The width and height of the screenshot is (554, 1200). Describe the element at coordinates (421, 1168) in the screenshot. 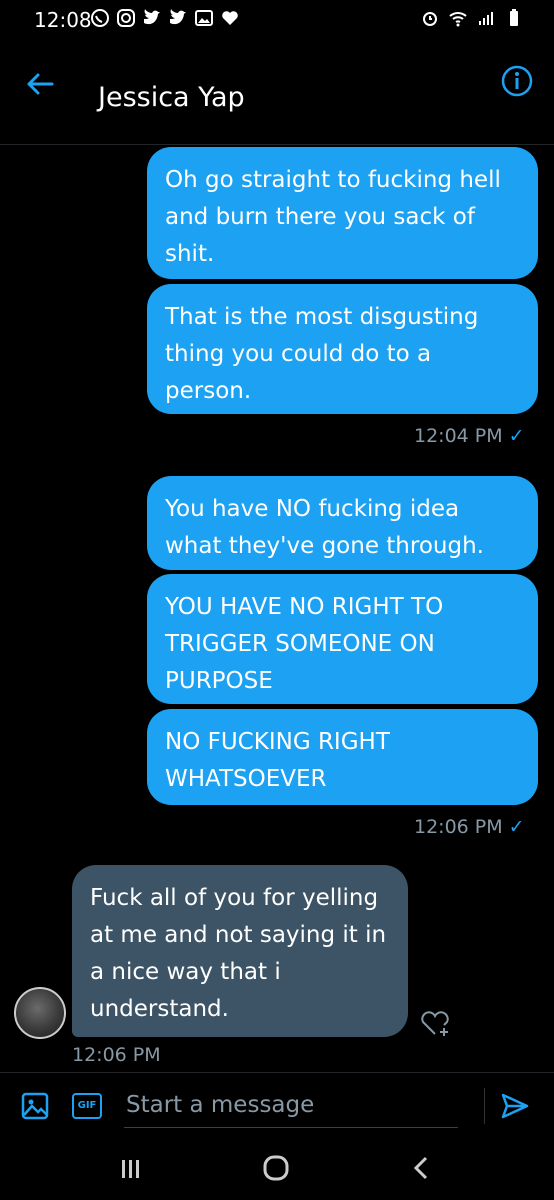

I see `nav-back-icon` at that location.